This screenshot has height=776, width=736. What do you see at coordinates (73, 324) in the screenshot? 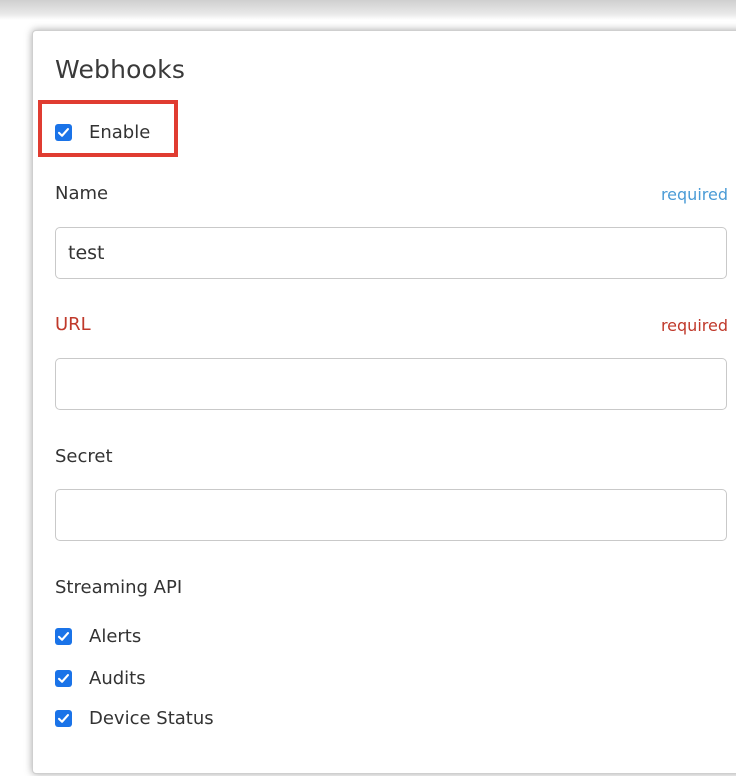
I see `url-label: URL` at bounding box center [73, 324].